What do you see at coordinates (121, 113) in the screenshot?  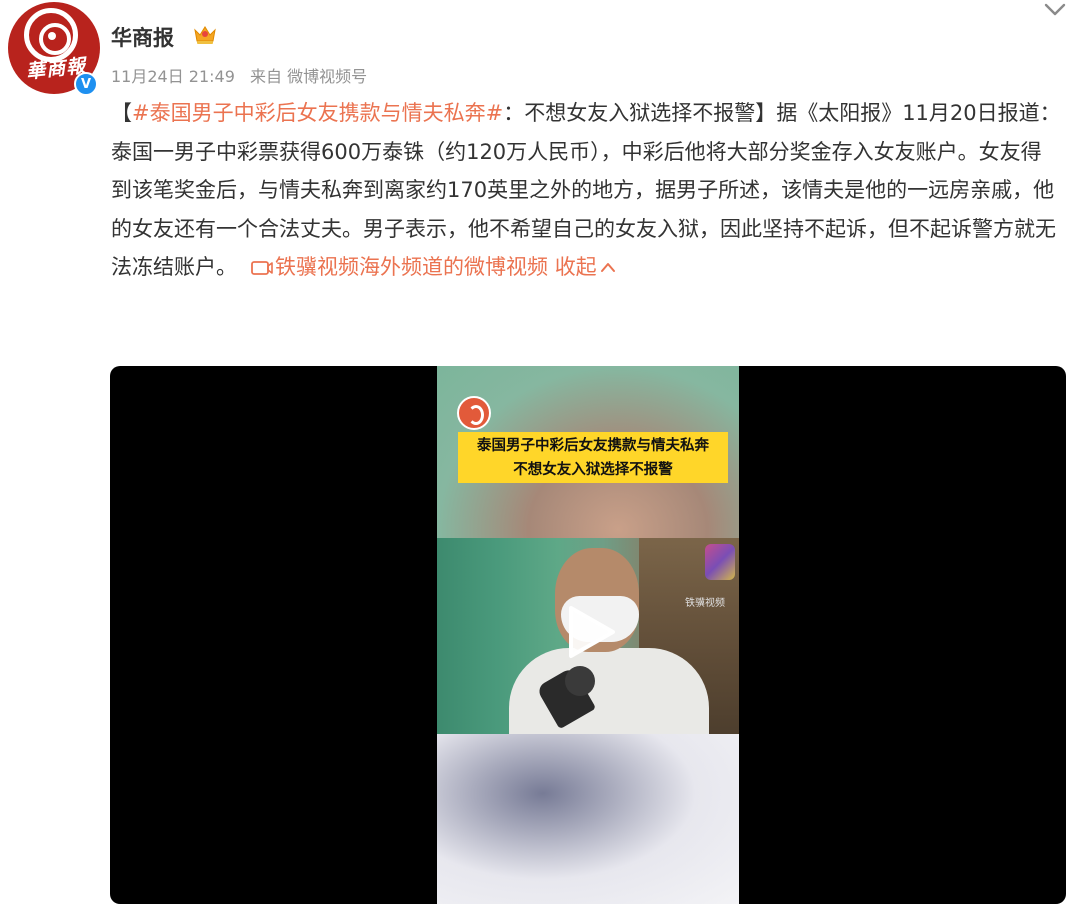 I see `bracket-open: 【` at bounding box center [121, 113].